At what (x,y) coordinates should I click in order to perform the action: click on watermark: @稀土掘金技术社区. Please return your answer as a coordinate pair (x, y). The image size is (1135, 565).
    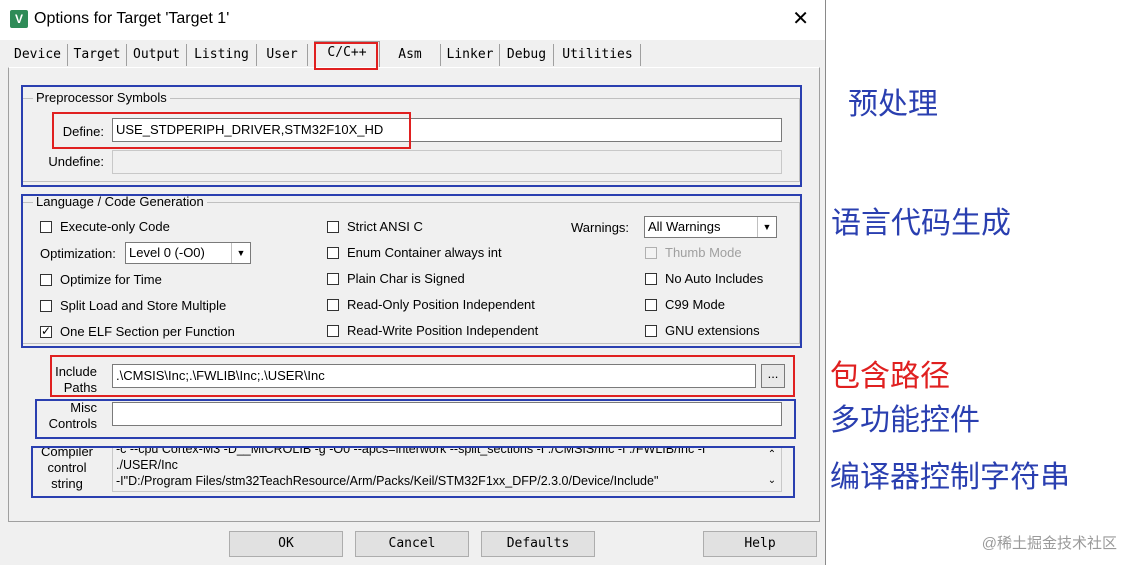
    Looking at the image, I should click on (1049, 543).